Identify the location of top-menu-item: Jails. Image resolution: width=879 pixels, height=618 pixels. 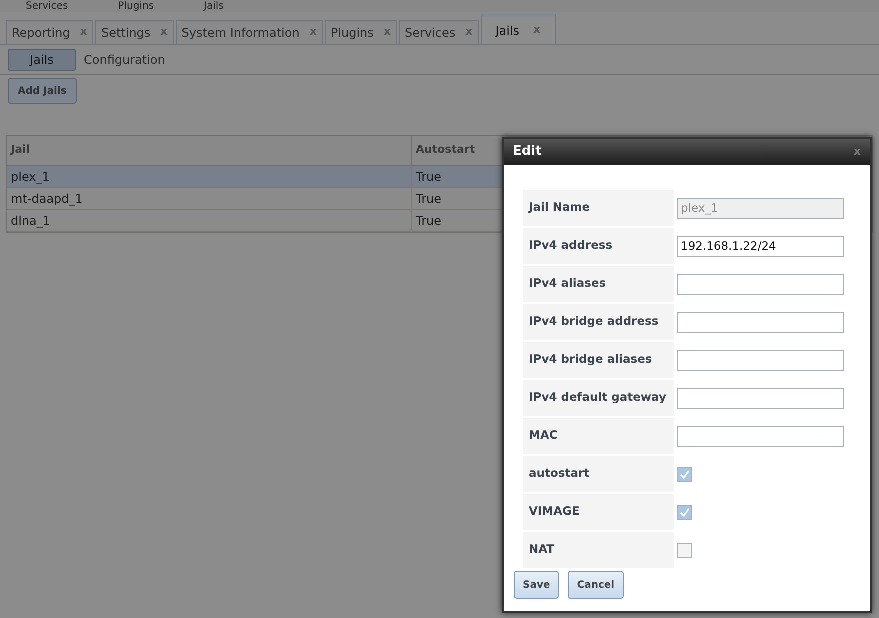
(214, 7).